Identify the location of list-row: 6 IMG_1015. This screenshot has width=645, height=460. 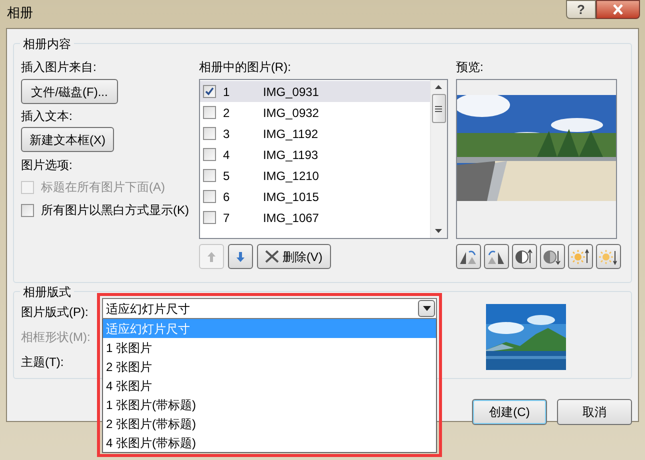
(315, 196).